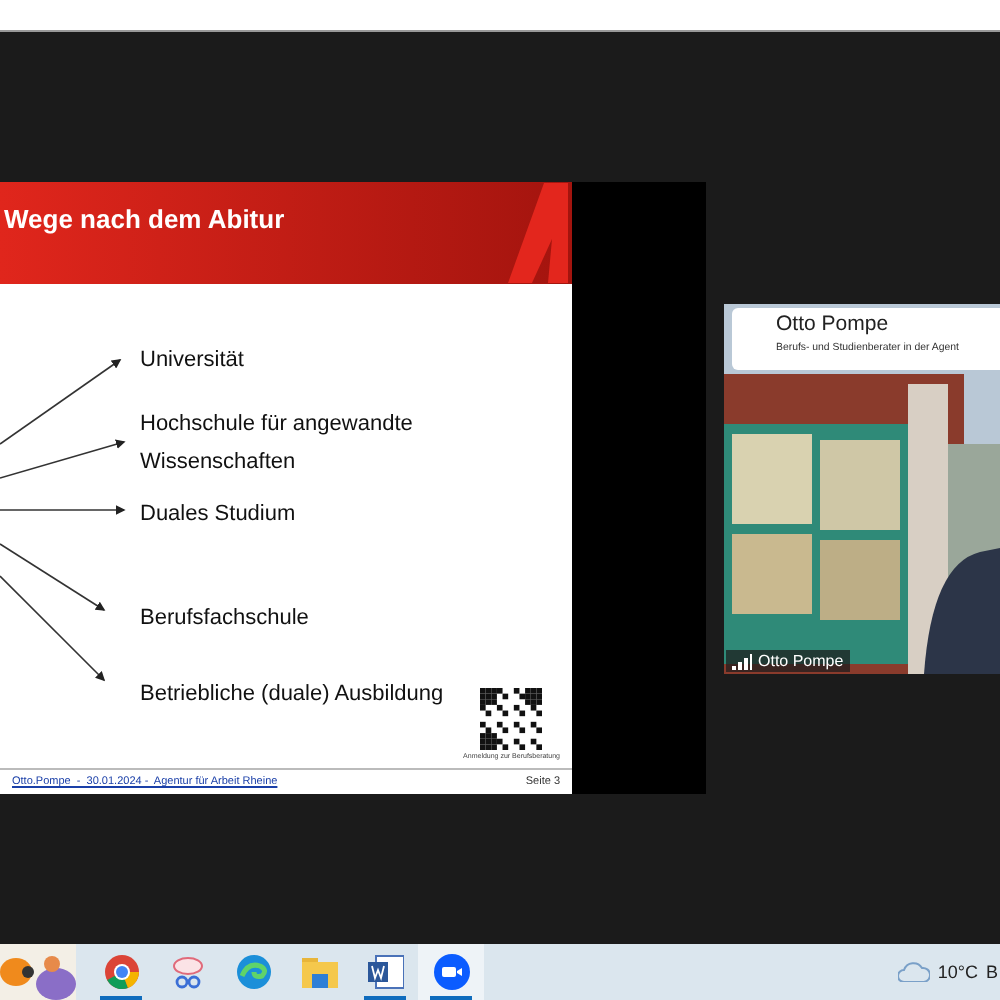 The image size is (1000, 1000). Describe the element at coordinates (219, 515) in the screenshot. I see `option-text: Duales Studium` at that location.